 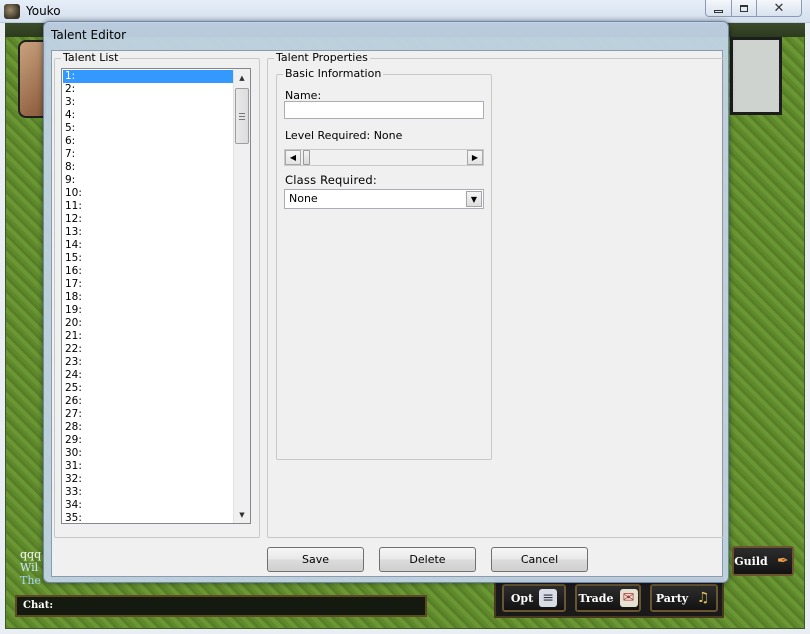 I want to click on basic-information-label: Basic Information, so click(x=333, y=74).